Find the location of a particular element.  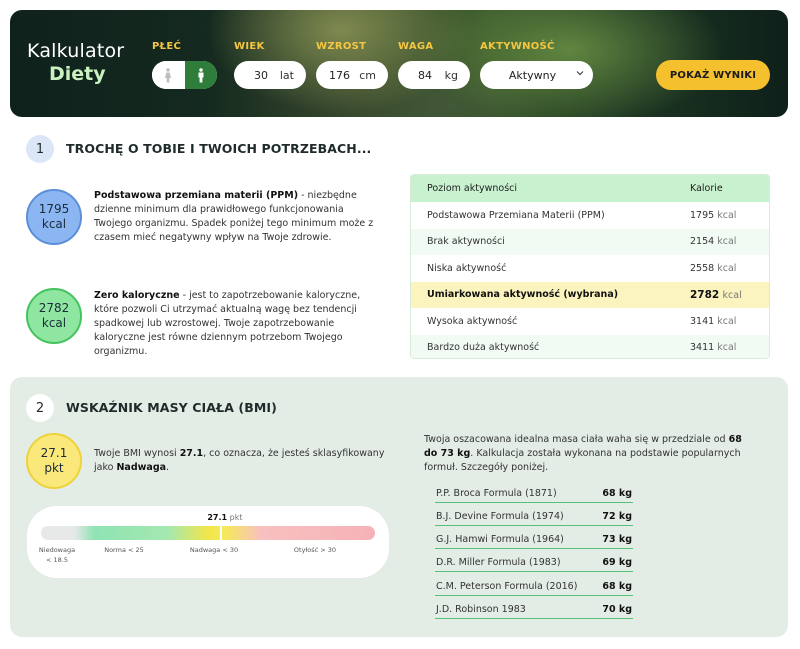

table-cell-value: 1795 kcal is located at coordinates (713, 215).